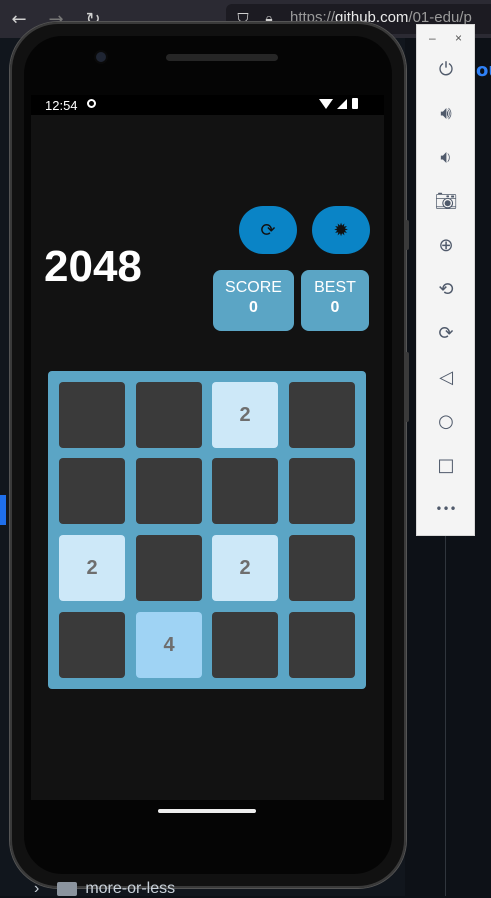  I want to click on zoom-icon: ⊕, so click(446, 245).